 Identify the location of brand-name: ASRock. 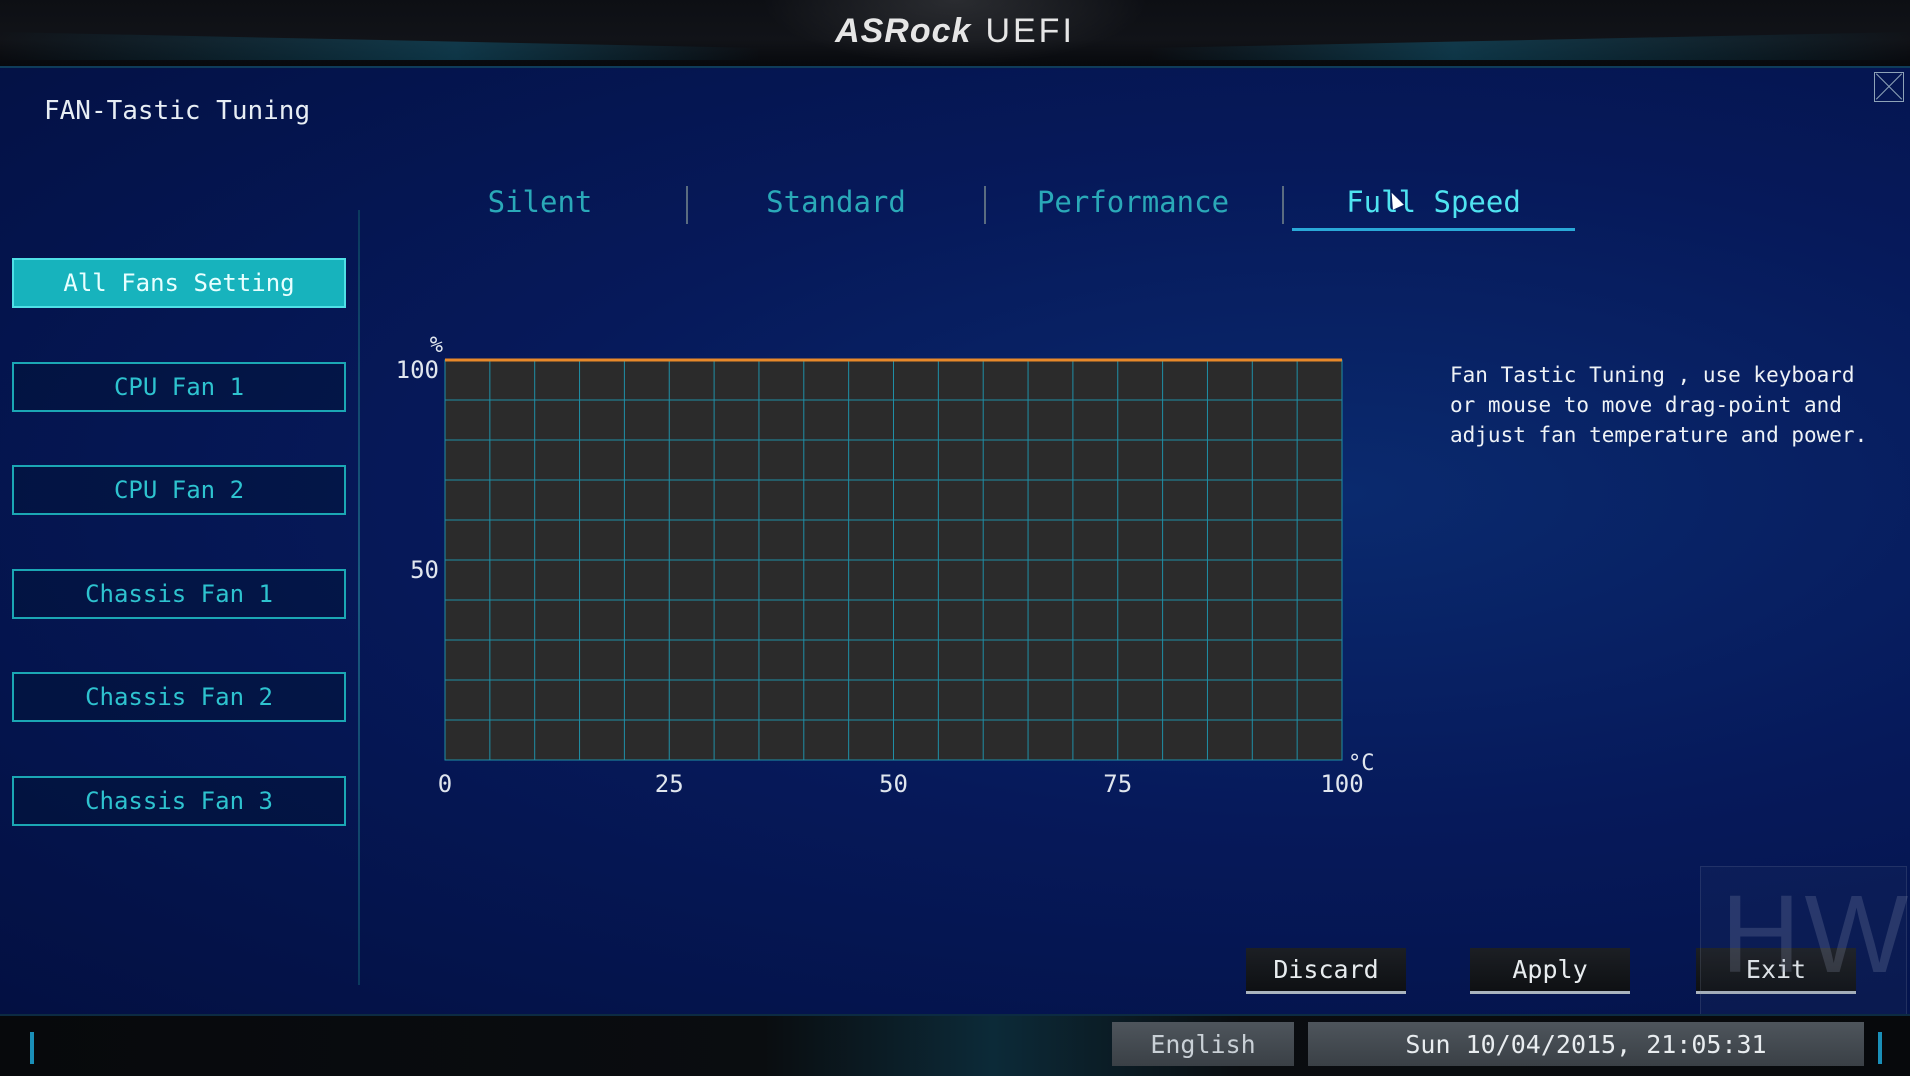
(903, 31).